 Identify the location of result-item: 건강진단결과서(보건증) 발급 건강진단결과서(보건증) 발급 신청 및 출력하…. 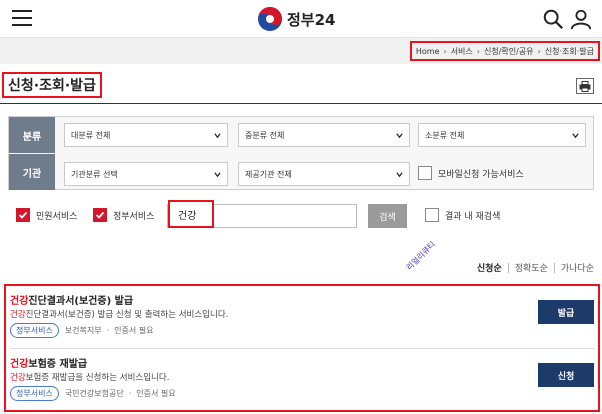
(302, 316).